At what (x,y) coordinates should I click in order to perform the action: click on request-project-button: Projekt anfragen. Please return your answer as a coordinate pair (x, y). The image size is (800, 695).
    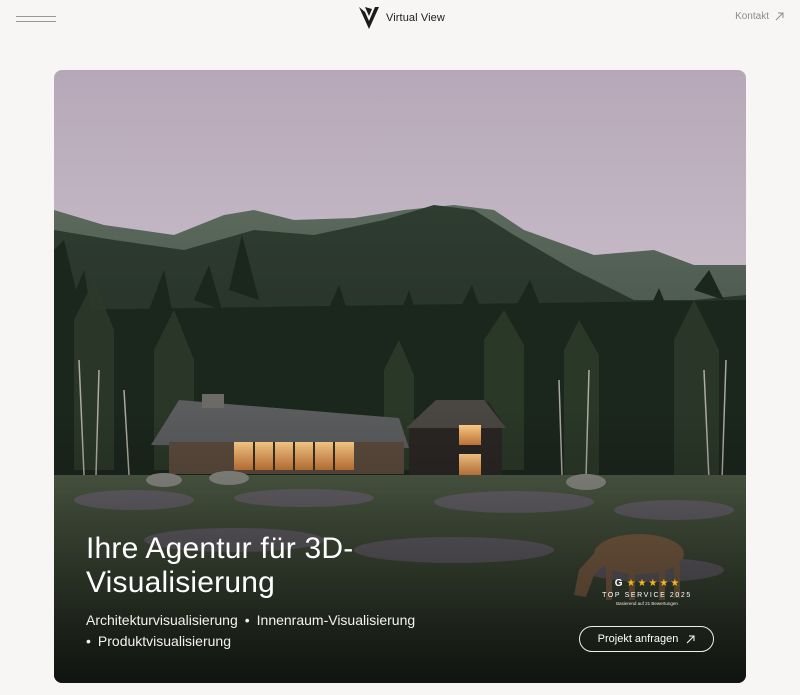
    Looking at the image, I should click on (646, 639).